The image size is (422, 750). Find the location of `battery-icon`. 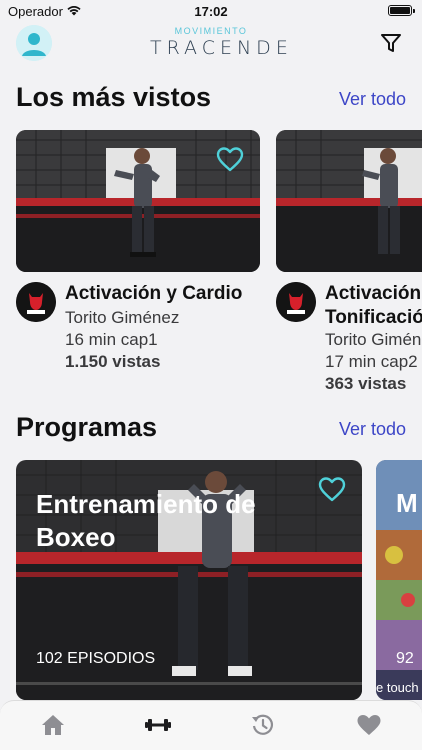

battery-icon is located at coordinates (401, 10).